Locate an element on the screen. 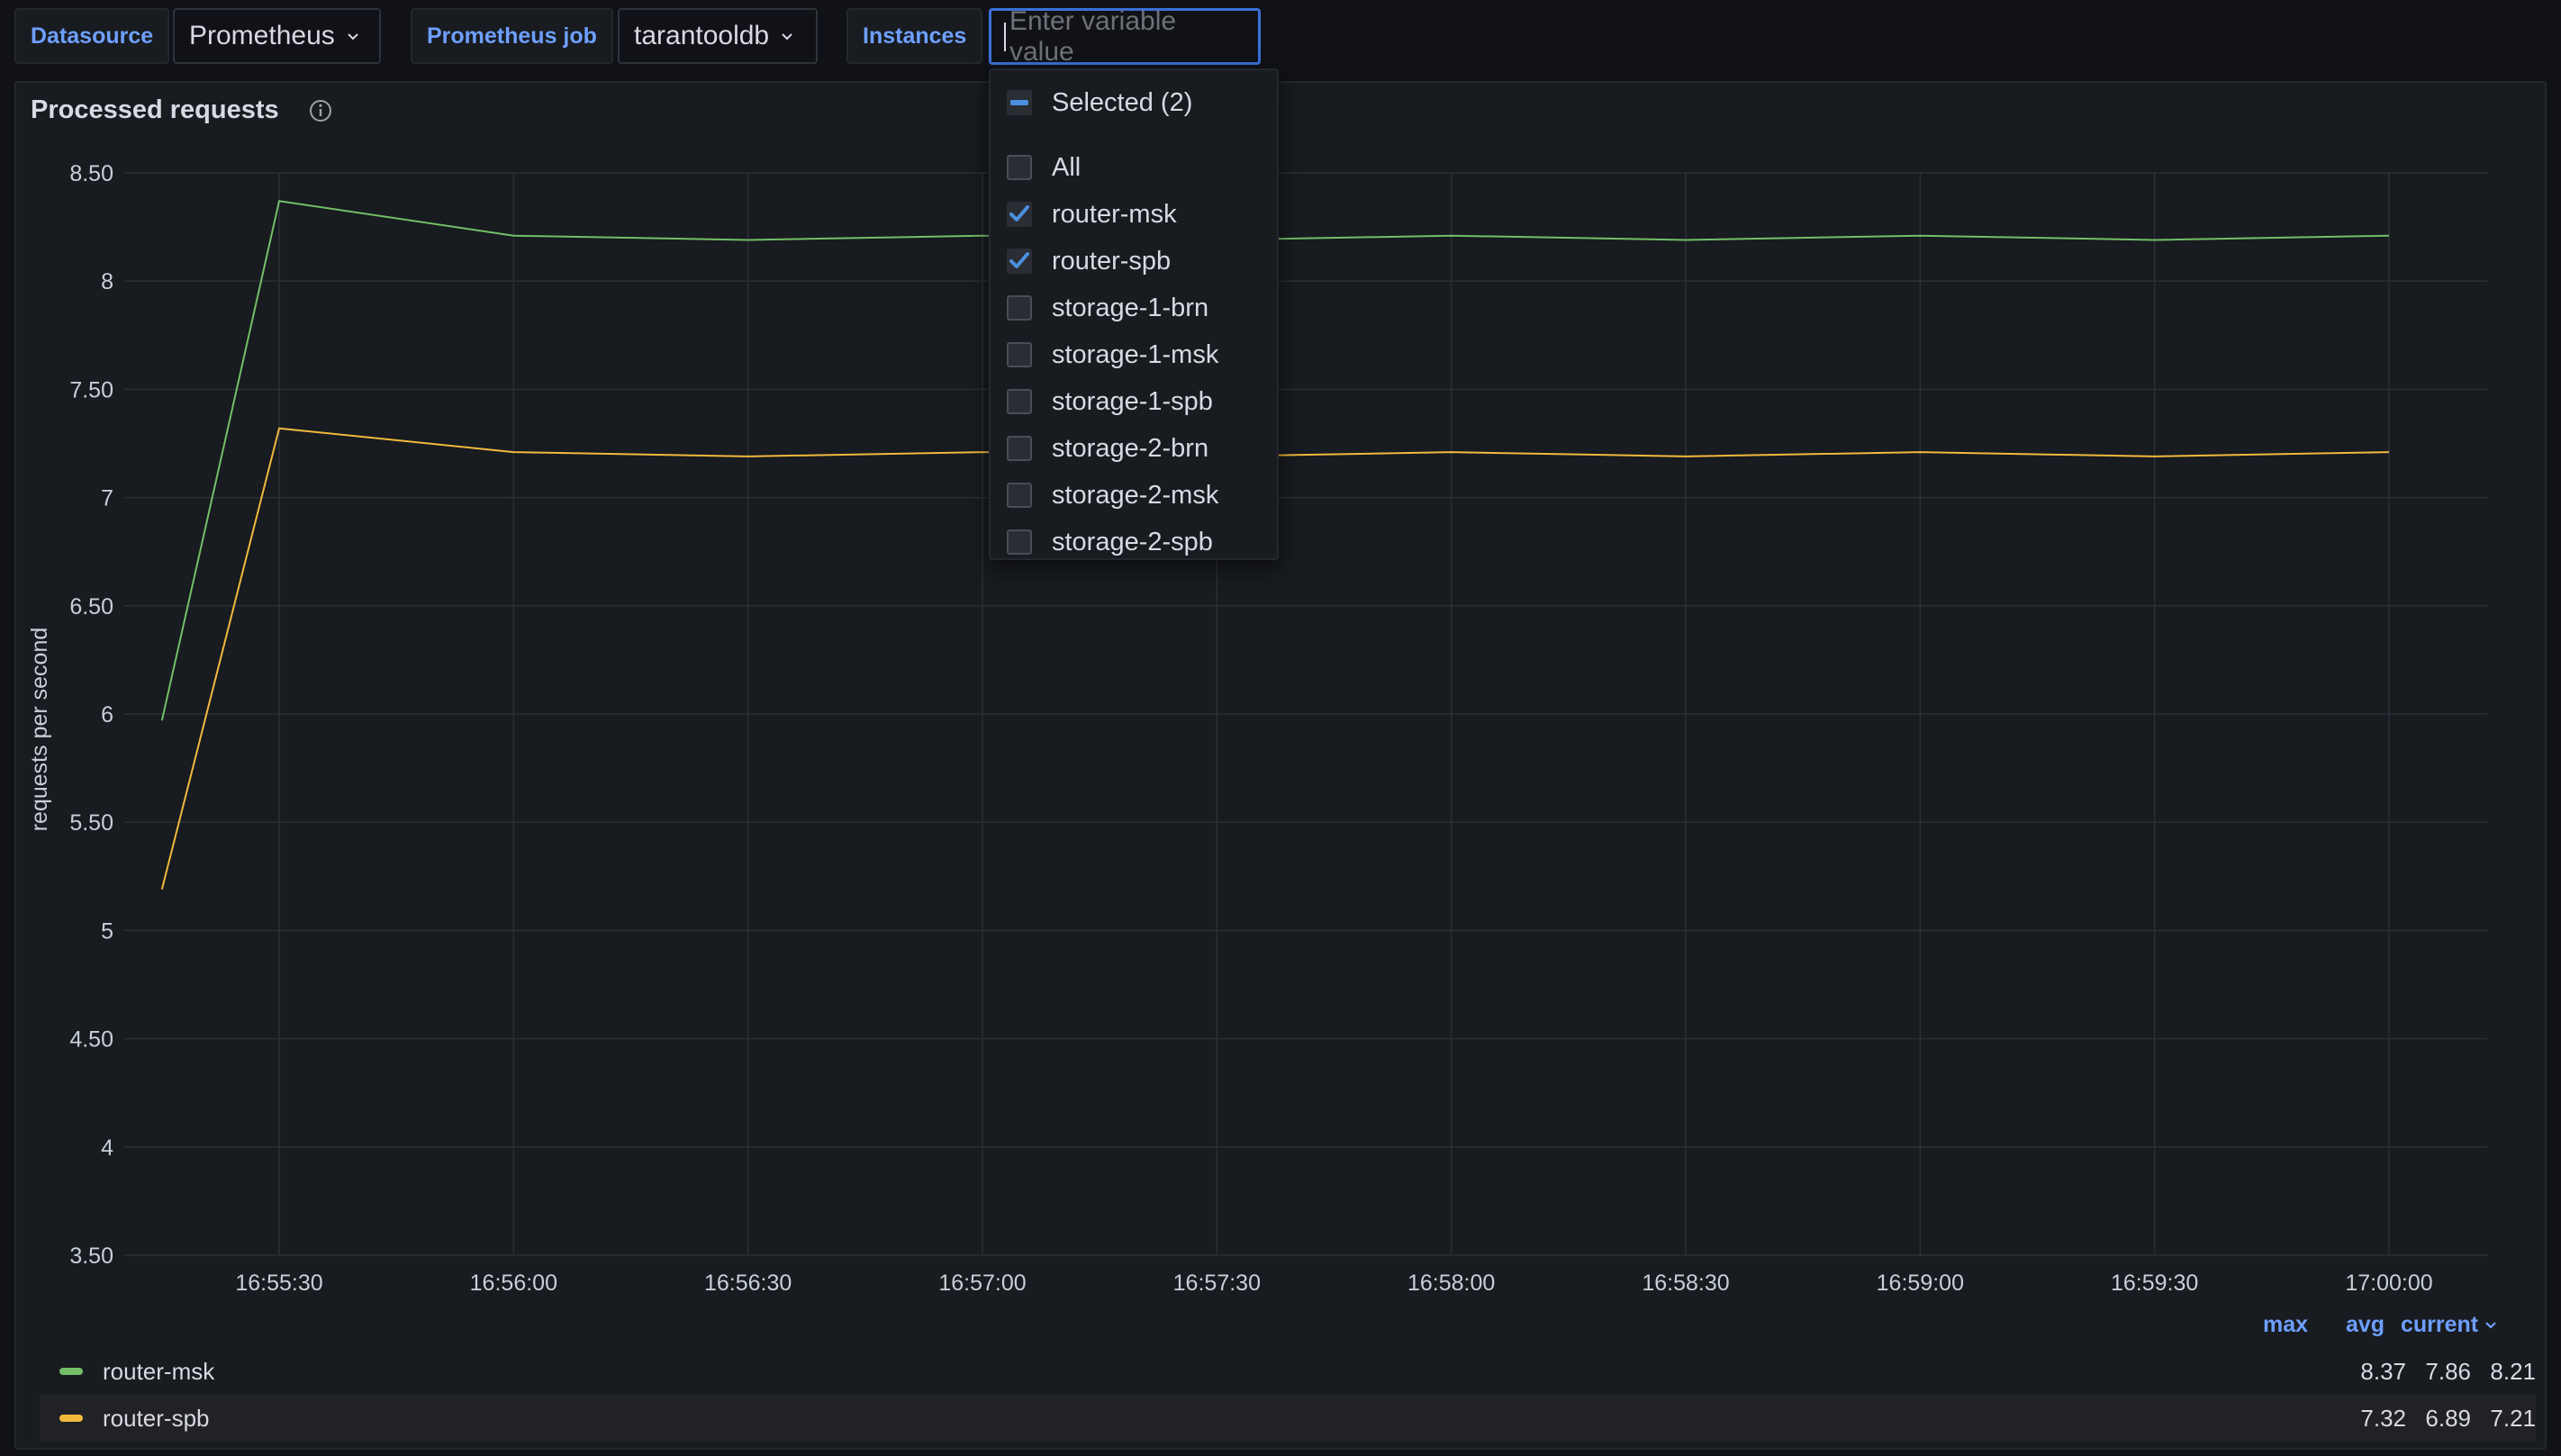 This screenshot has width=2561, height=1456. y-tick-label: 6 is located at coordinates (107, 715).